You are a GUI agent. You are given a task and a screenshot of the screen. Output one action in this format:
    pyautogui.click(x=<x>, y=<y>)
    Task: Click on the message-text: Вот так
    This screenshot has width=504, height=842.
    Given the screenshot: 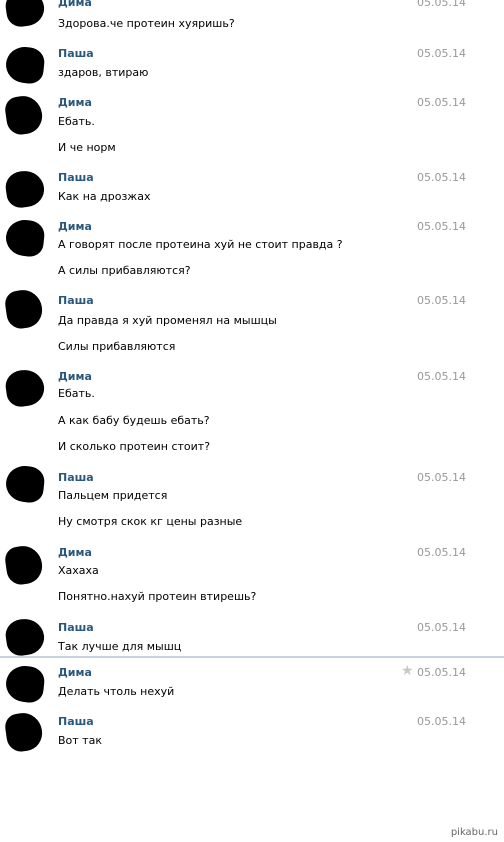 What is the action you would take?
    pyautogui.click(x=80, y=740)
    